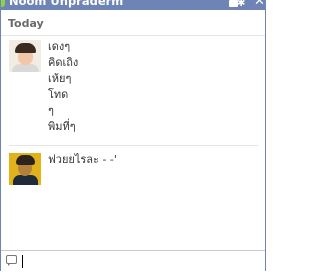 The width and height of the screenshot is (320, 272). What do you see at coordinates (58, 94) in the screenshot?
I see `message-line: โทด` at bounding box center [58, 94].